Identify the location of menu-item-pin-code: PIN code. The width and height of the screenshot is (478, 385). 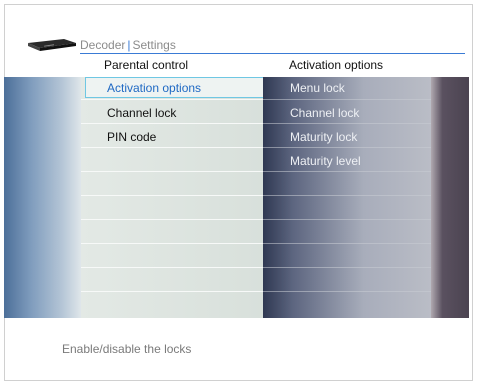
(131, 137).